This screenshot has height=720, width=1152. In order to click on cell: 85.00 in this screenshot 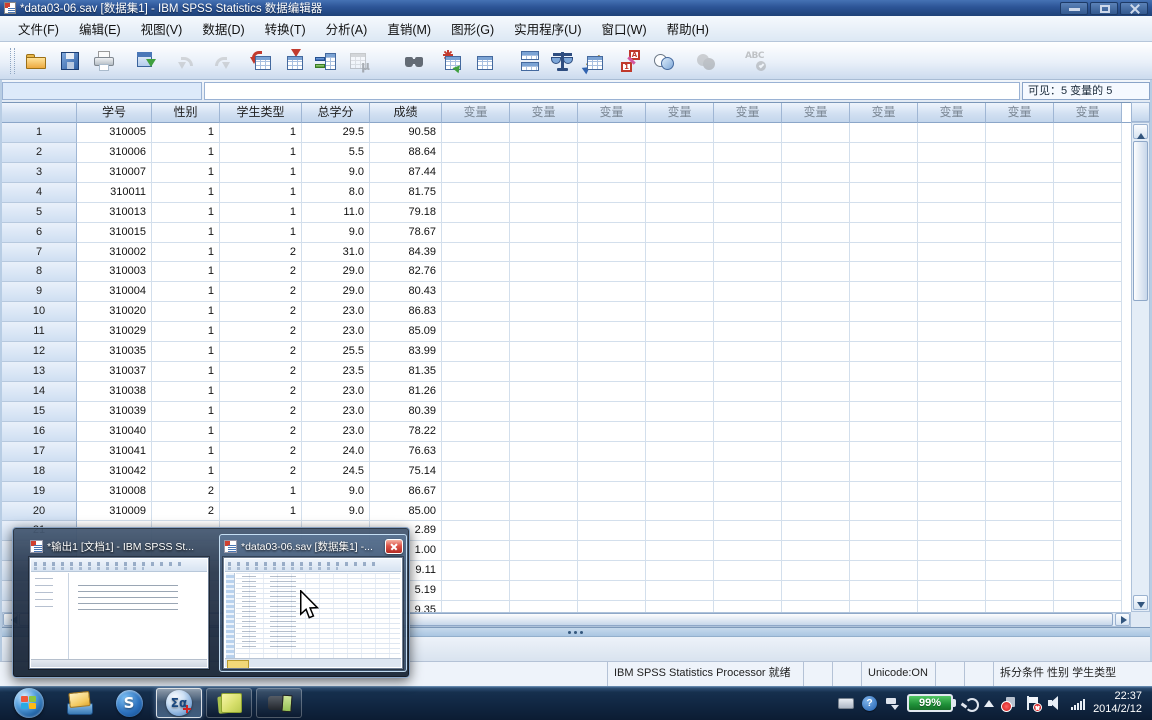, I will do `click(406, 511)`.